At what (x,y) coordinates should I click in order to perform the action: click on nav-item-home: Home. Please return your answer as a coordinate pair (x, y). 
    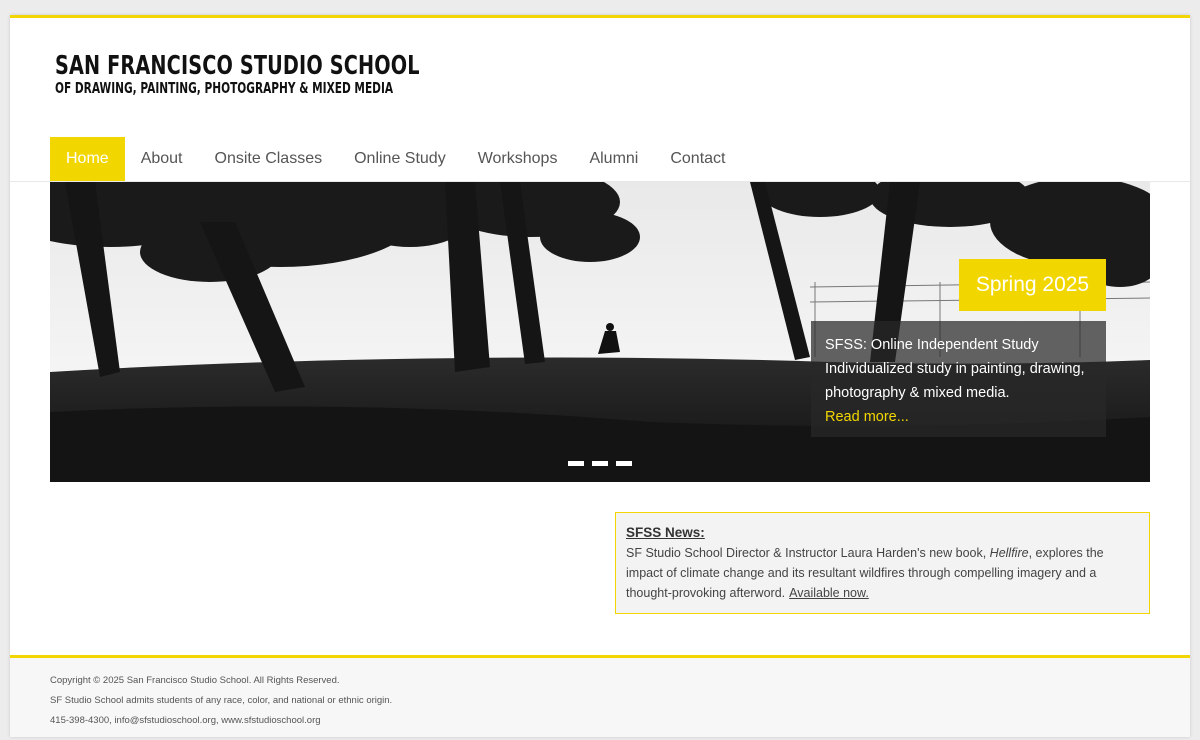
    Looking at the image, I should click on (87, 159).